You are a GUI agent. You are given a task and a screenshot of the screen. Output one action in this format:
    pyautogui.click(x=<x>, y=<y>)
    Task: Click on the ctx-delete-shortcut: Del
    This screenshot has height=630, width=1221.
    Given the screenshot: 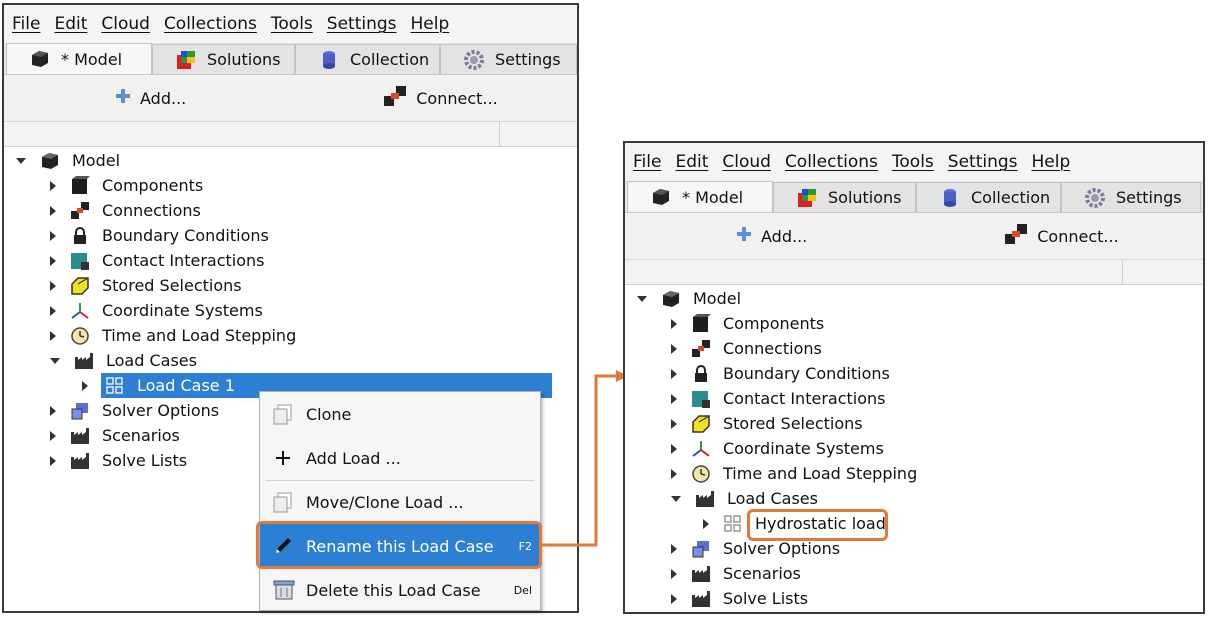 What is the action you would take?
    pyautogui.click(x=522, y=590)
    